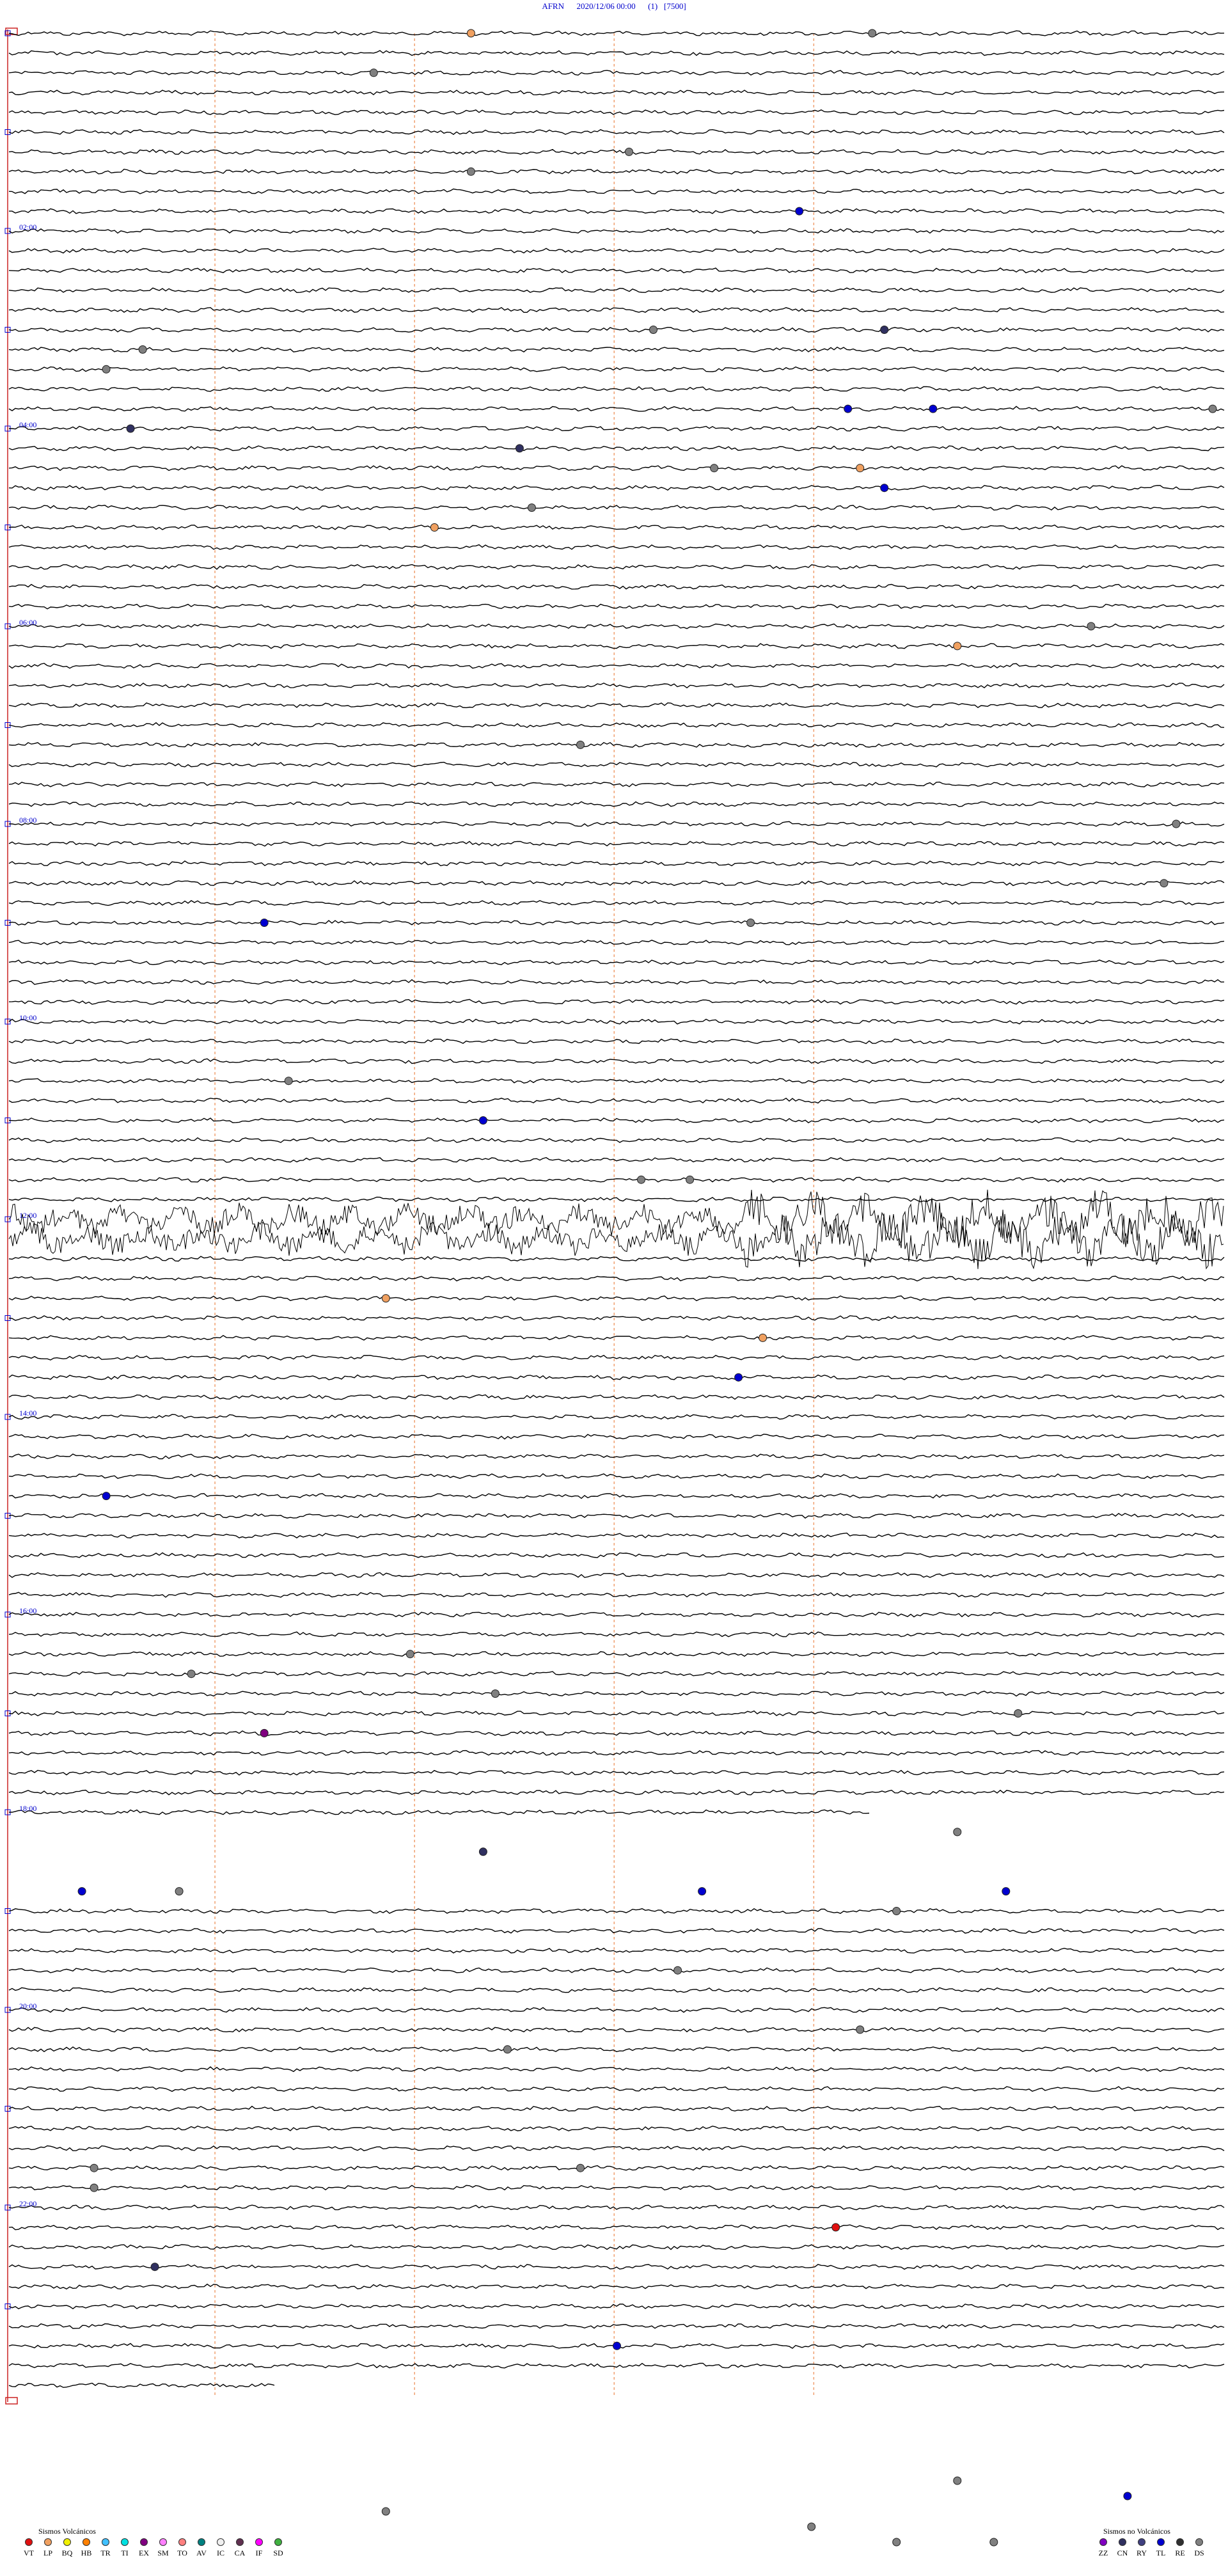 Image resolution: width=1228 pixels, height=2576 pixels. Describe the element at coordinates (264, 1732) in the screenshot. I see `event-marker-ex` at that location.